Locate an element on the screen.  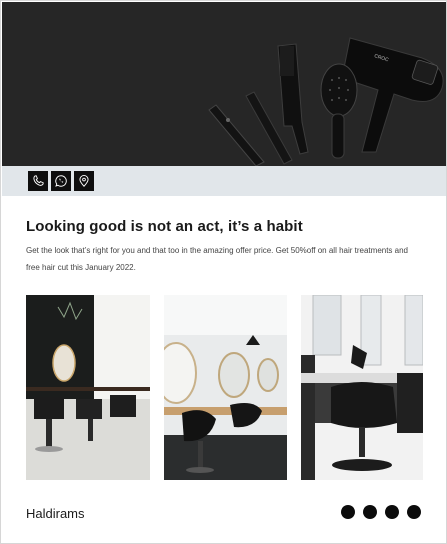
phone-button is located at coordinates (38, 181).